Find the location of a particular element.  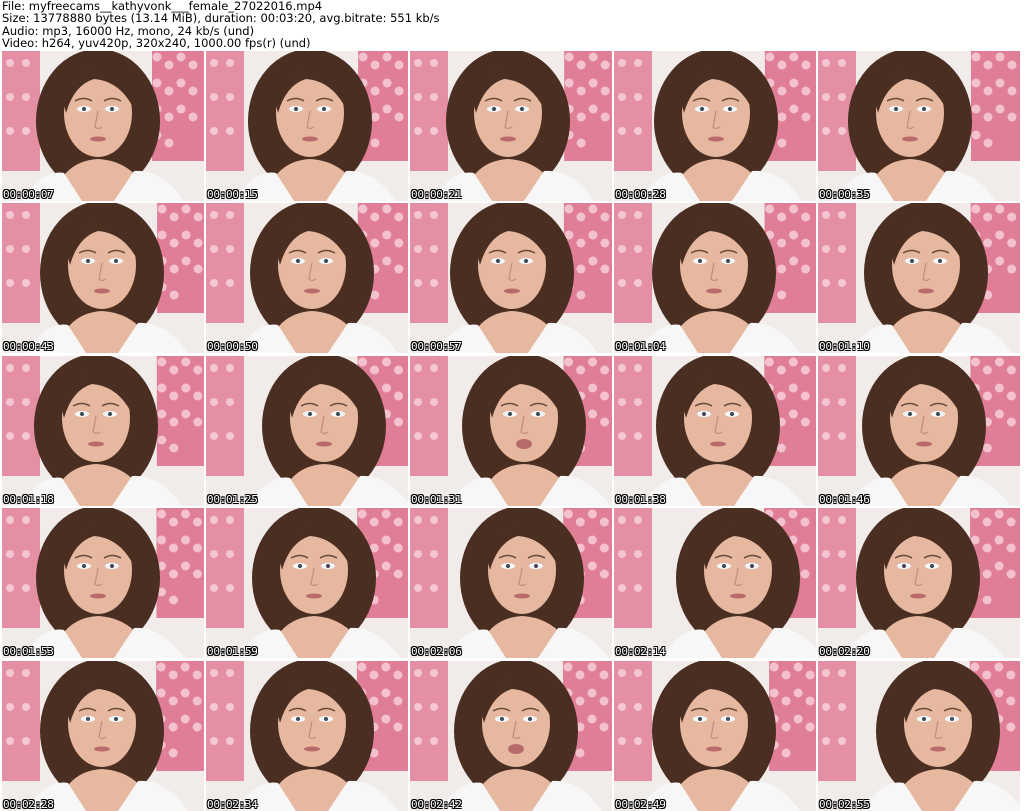

video-frame-thumbnail: 00:01:25 is located at coordinates (307, 430).